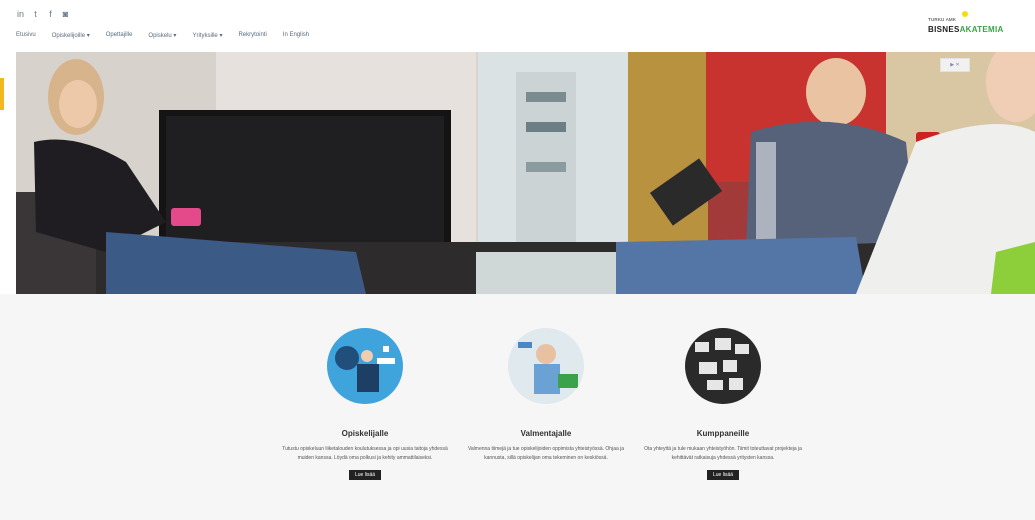 The image size is (1035, 520). I want to click on site-logo: TURKU AMK BISNESAKATEMIA, so click(974, 25).